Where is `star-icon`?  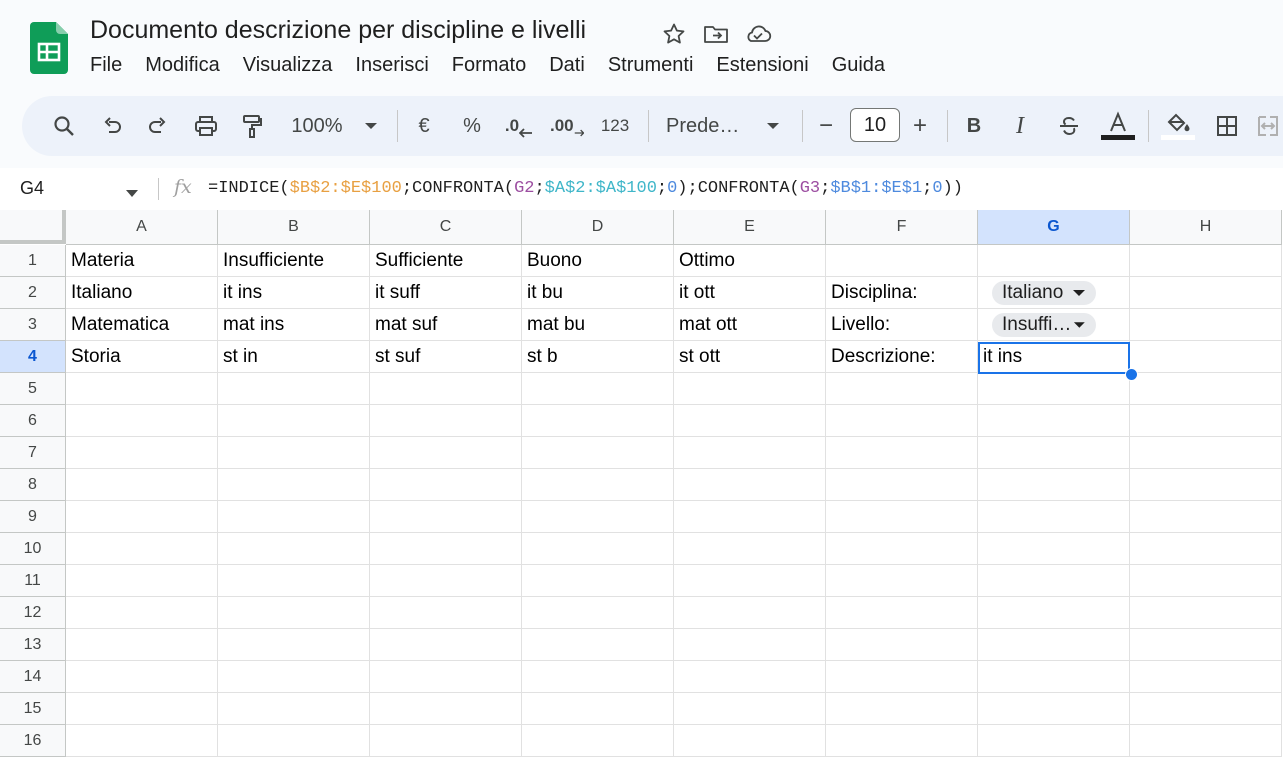
star-icon is located at coordinates (674, 34).